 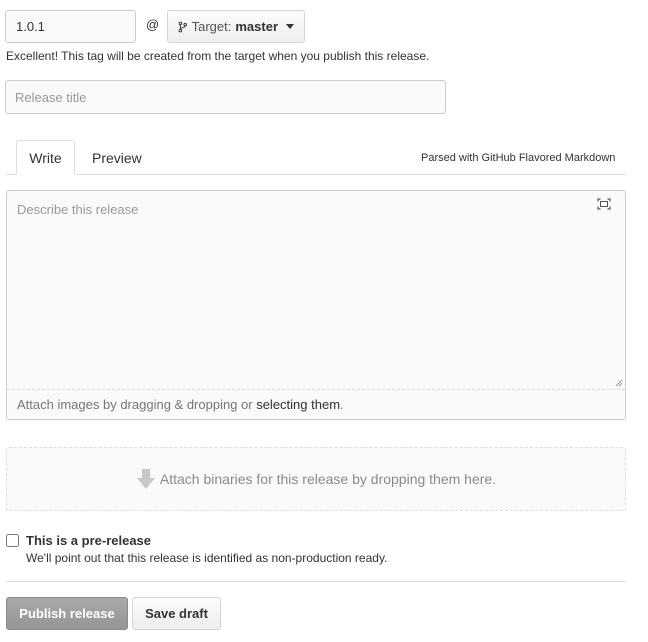 I want to click on caret-down-icon, so click(x=290, y=26).